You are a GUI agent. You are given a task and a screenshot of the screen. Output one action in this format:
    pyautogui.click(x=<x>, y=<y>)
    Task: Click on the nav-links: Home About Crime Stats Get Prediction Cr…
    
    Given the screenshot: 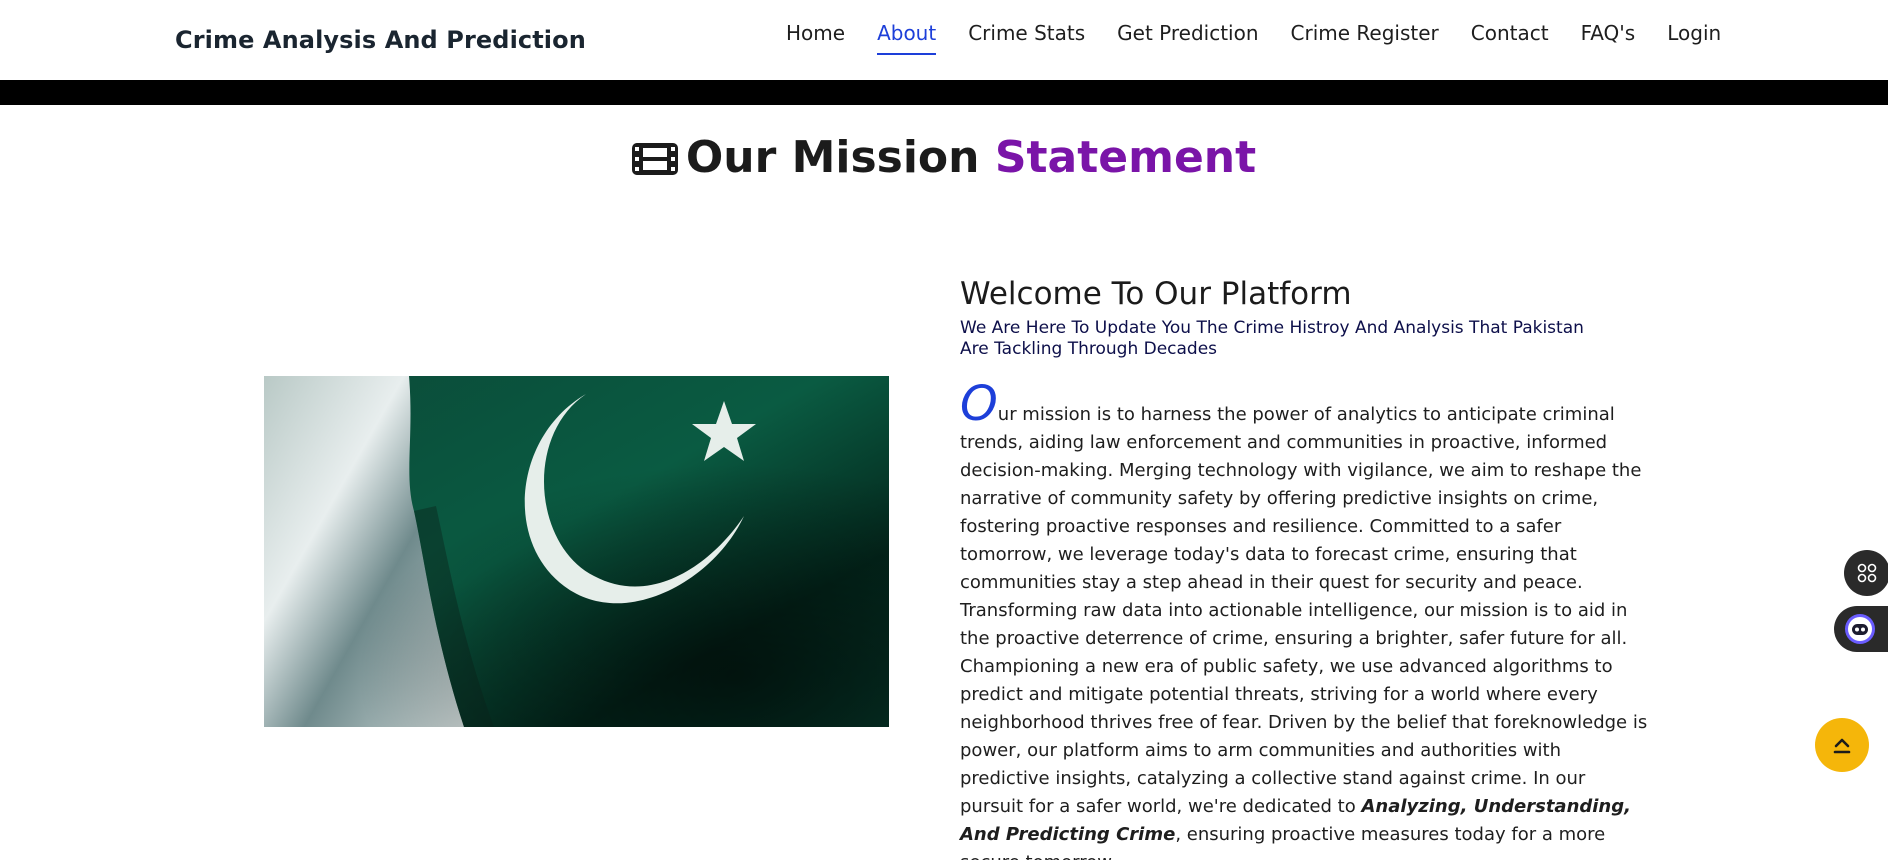 What is the action you would take?
    pyautogui.click(x=1253, y=38)
    